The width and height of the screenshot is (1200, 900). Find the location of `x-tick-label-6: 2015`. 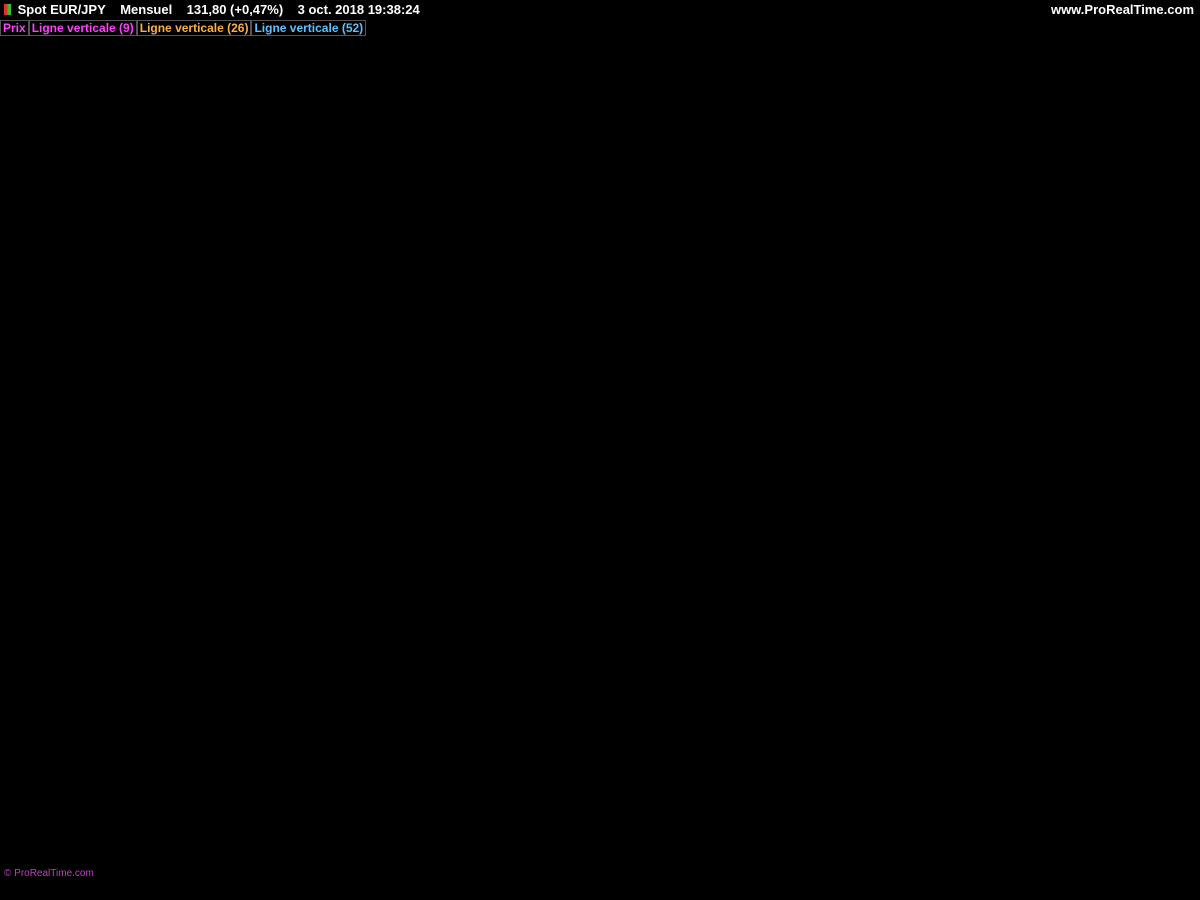

x-tick-label-6: 2015 is located at coordinates (563, 892).